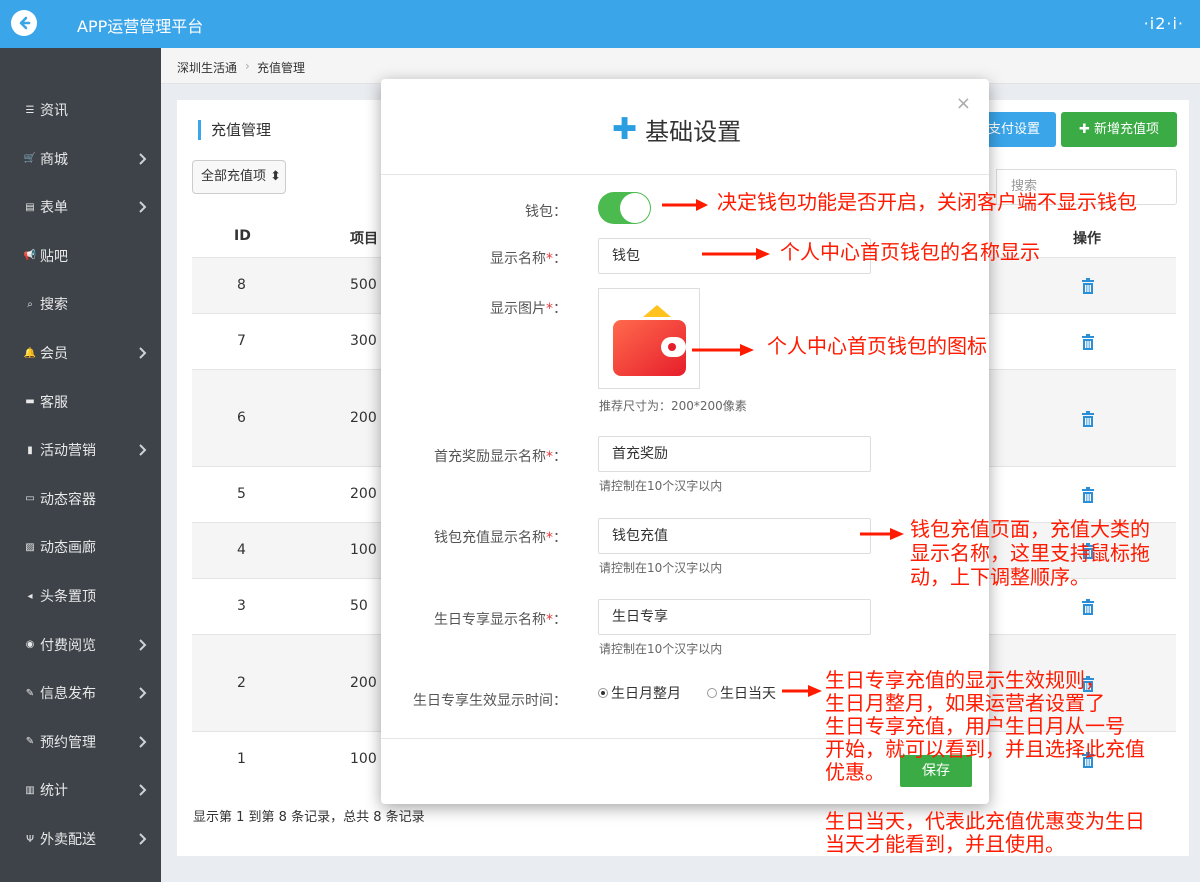 Image resolution: width=1200 pixels, height=882 pixels. Describe the element at coordinates (963, 103) in the screenshot. I see `close-icon: ×` at that location.